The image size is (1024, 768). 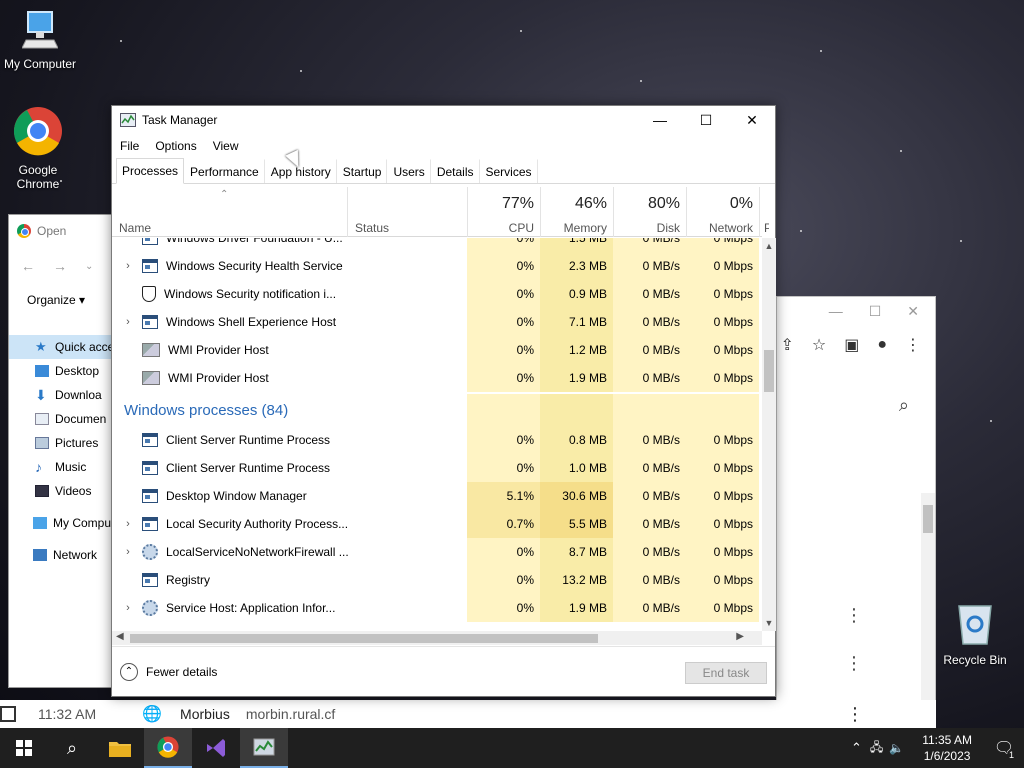 I want to click on taskbar-visual-studio, so click(x=216, y=748).